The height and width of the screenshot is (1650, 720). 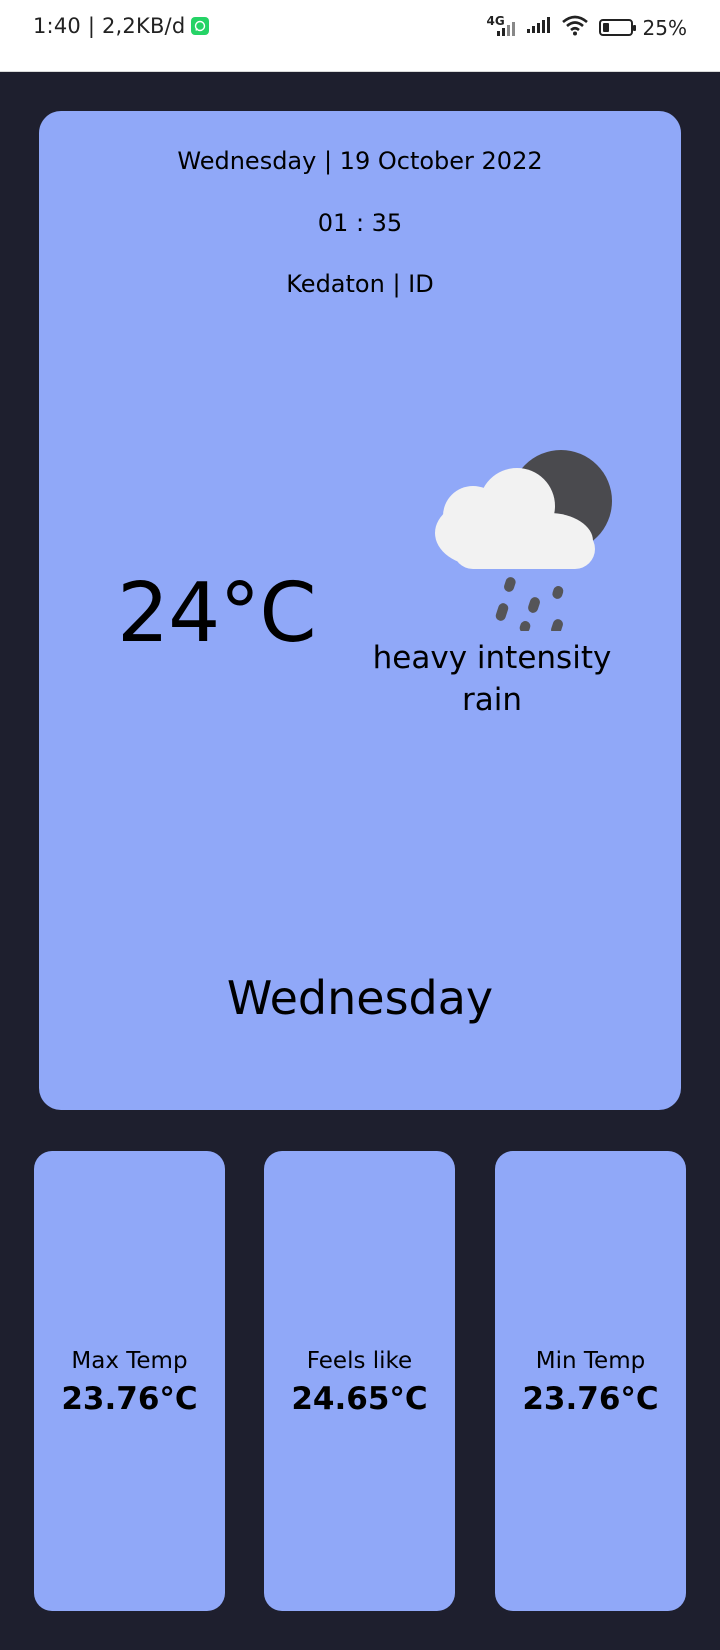 I want to click on condition-line-1: heavy intensity, so click(x=492, y=658).